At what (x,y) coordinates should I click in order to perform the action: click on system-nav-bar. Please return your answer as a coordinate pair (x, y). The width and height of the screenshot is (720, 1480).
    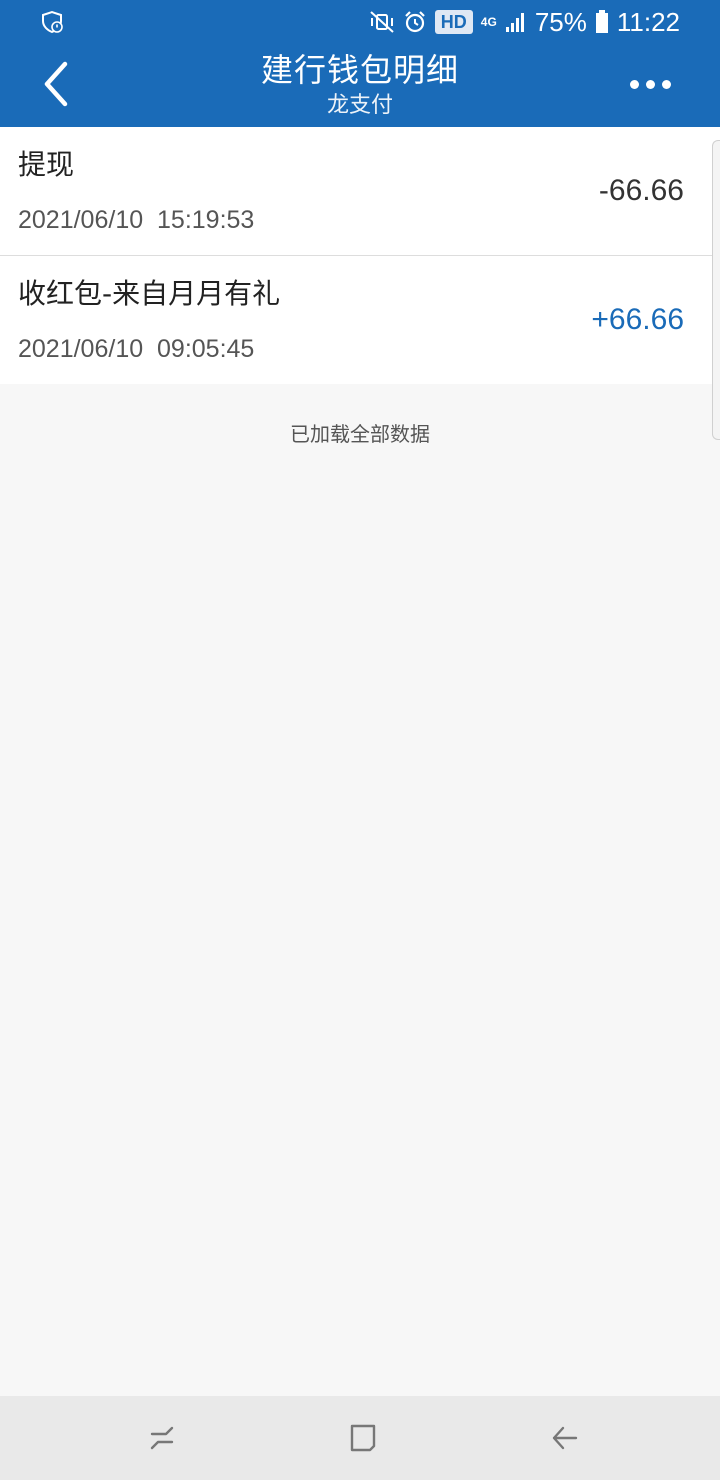
    Looking at the image, I should click on (360, 1438).